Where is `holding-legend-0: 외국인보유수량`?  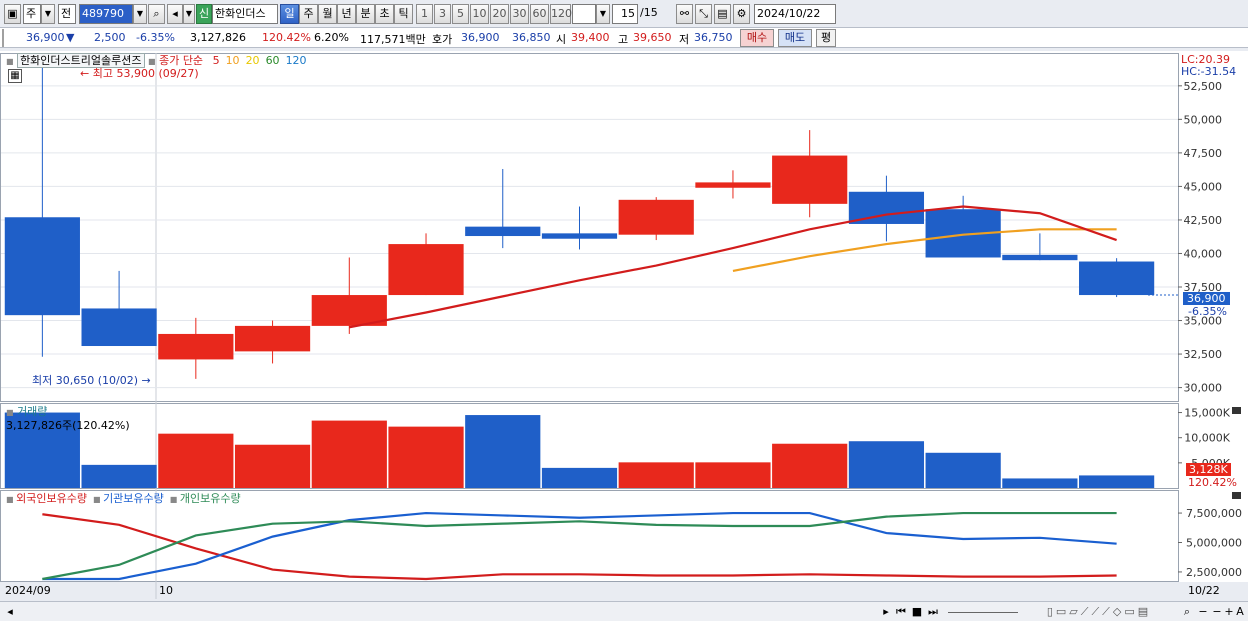
holding-legend-0: 외국인보유수량 is located at coordinates (51, 498).